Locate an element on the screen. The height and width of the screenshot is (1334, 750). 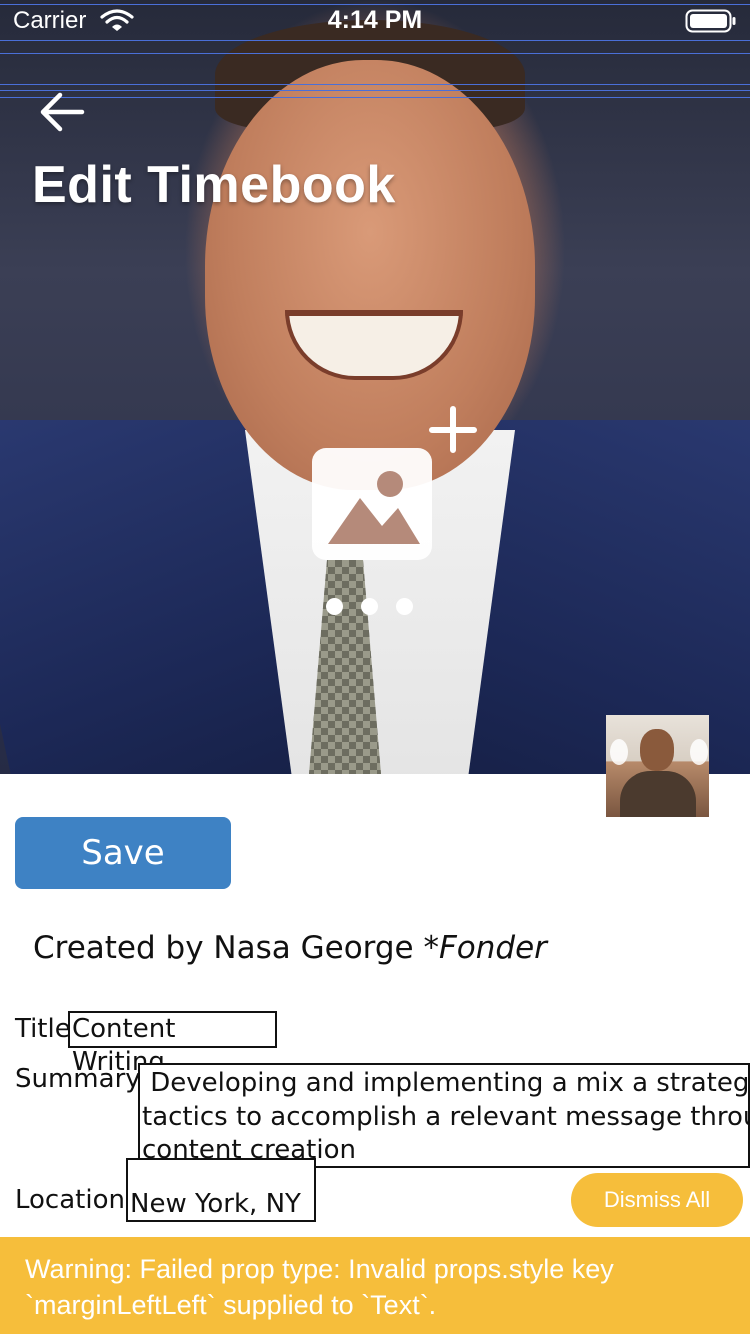
creator-role: *Fonder is located at coordinates (485, 948).